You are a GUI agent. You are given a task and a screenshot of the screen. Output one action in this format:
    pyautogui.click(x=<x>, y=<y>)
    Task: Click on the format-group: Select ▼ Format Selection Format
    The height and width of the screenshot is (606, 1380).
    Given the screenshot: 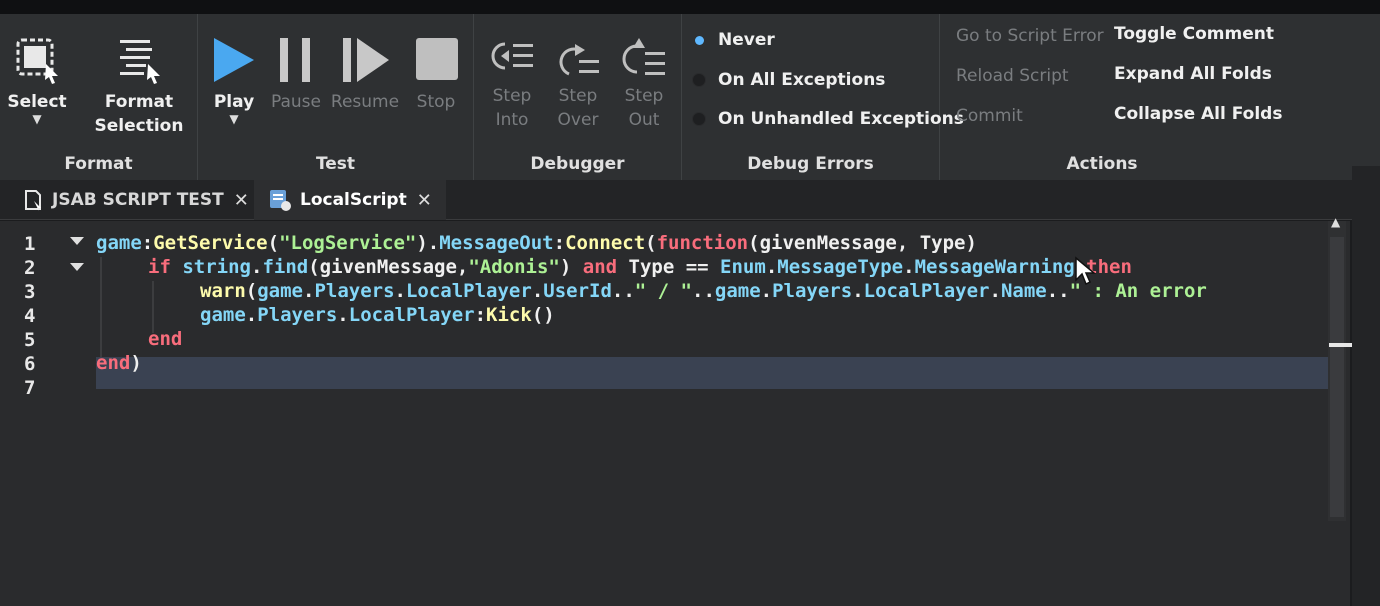 What is the action you would take?
    pyautogui.click(x=99, y=97)
    